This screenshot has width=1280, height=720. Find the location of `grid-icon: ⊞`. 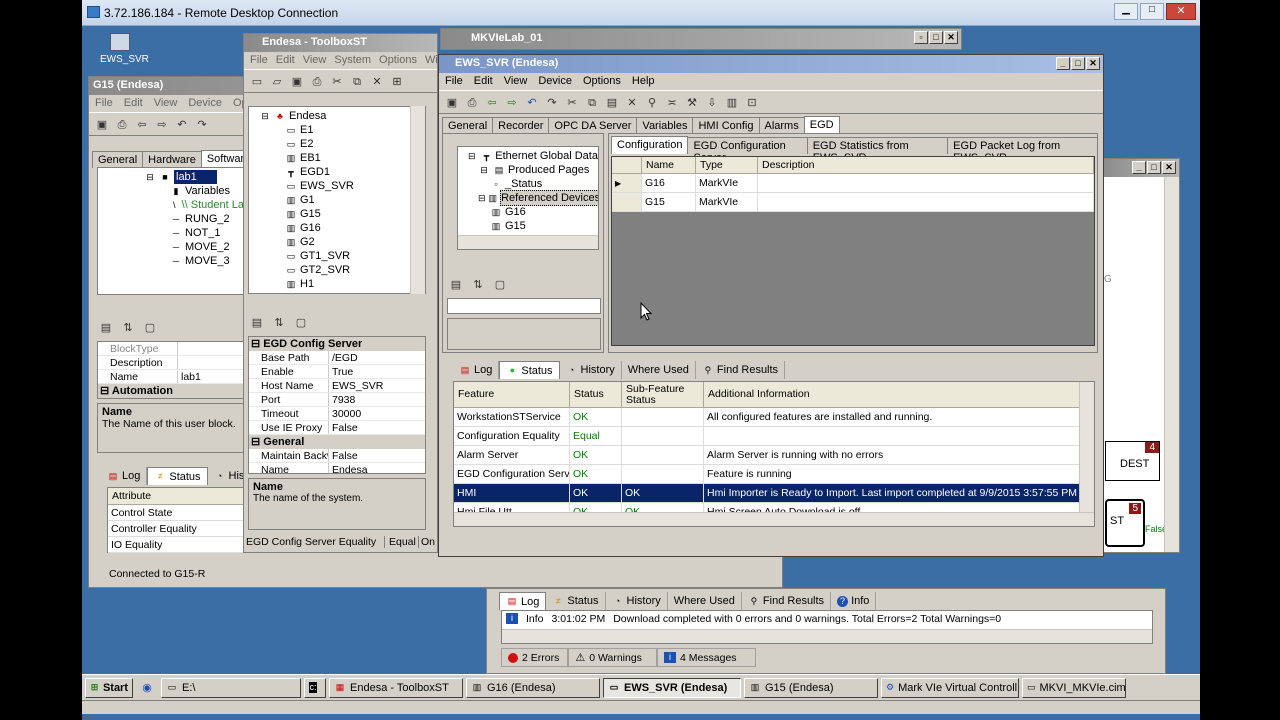

grid-icon: ⊞ is located at coordinates (397, 81).